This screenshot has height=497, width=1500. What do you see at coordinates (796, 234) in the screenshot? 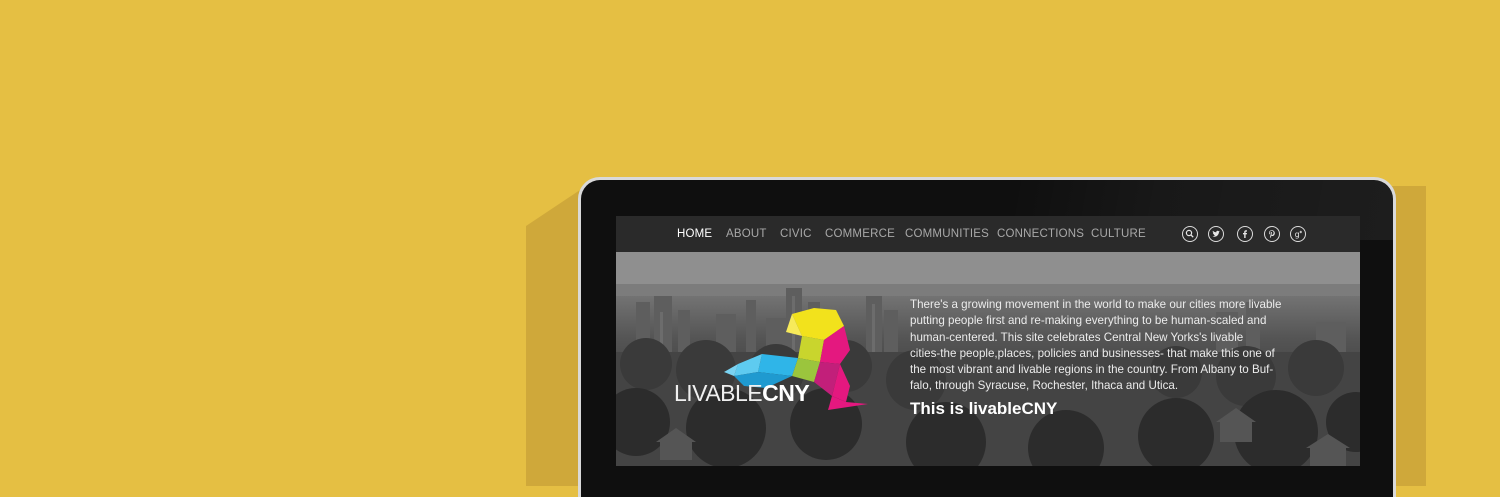
I see `nav-item-civic: CIVIC` at bounding box center [796, 234].